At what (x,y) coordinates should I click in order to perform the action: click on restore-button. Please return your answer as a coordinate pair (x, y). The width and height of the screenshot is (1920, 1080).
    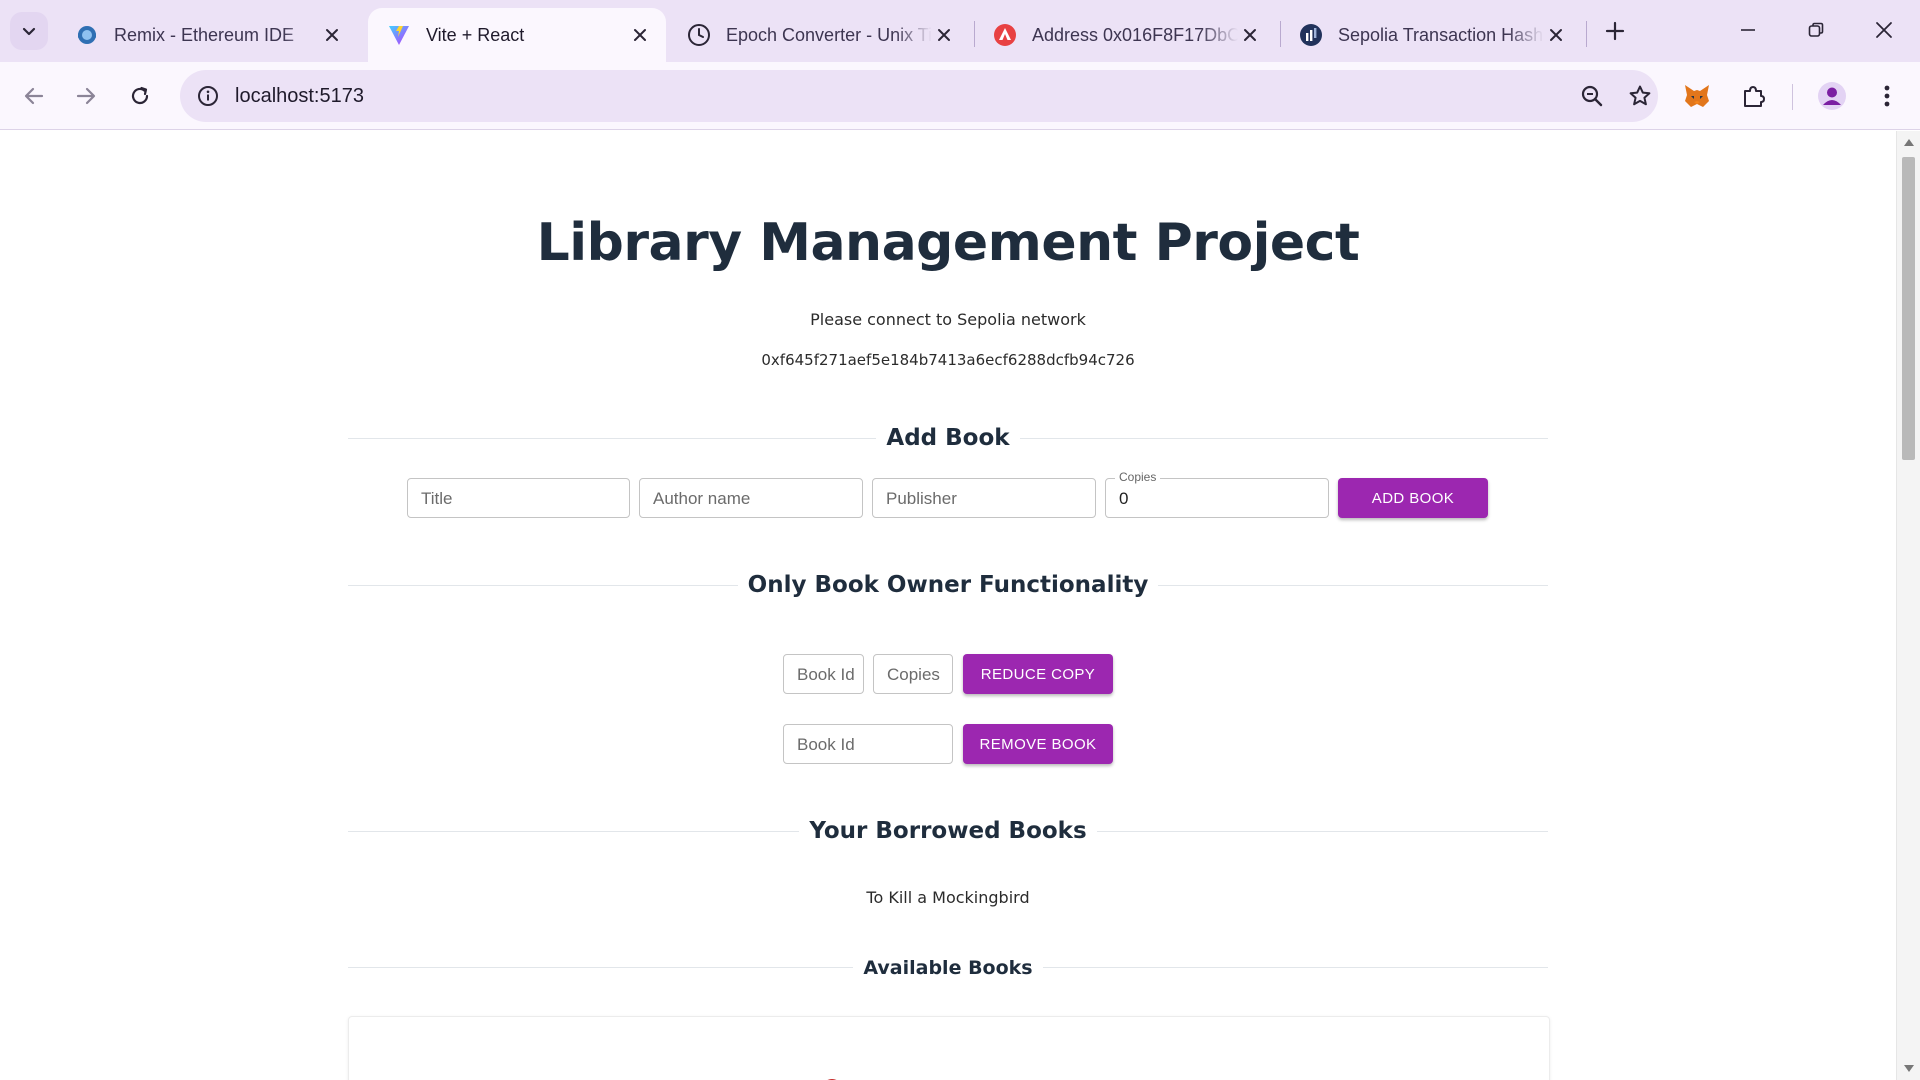
    Looking at the image, I should click on (1816, 30).